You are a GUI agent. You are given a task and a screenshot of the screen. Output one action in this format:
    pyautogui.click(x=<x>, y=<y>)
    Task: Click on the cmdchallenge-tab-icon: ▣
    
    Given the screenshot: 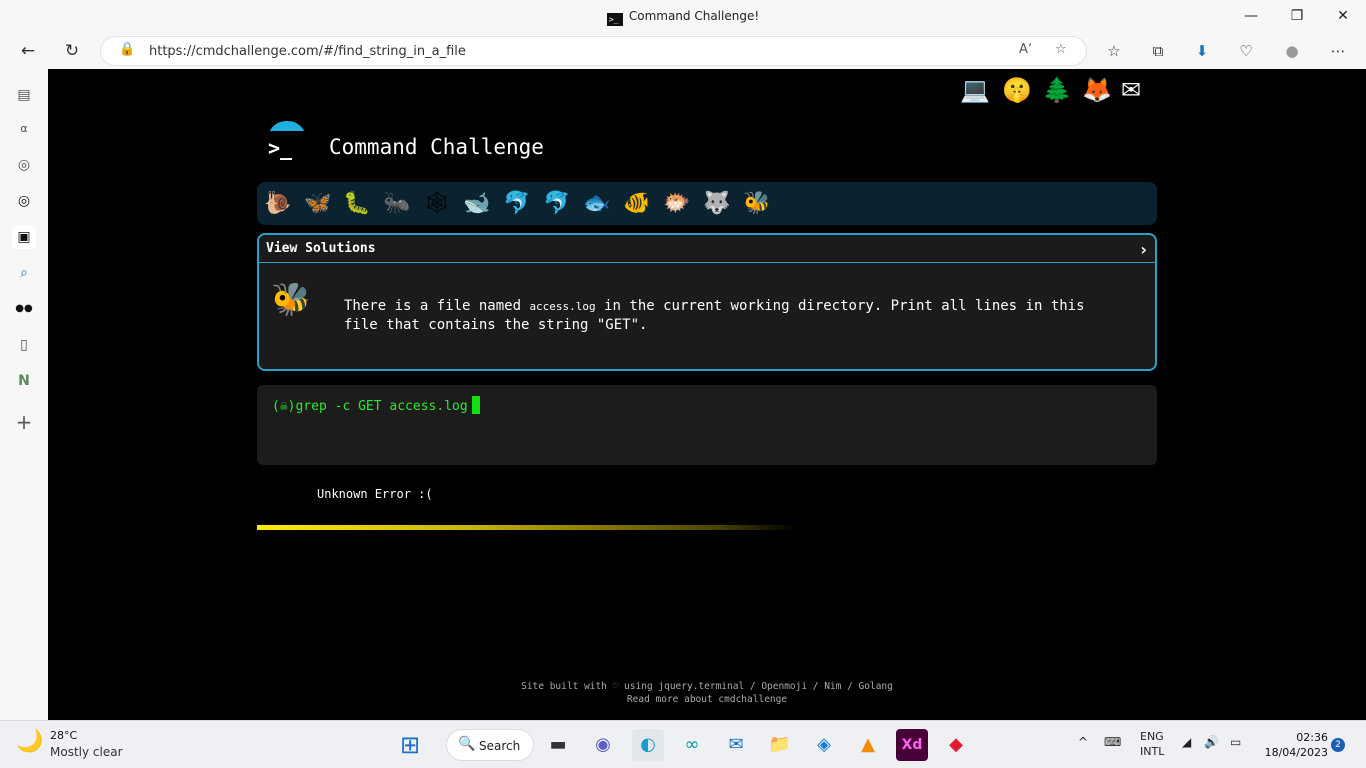 What is the action you would take?
    pyautogui.click(x=24, y=237)
    